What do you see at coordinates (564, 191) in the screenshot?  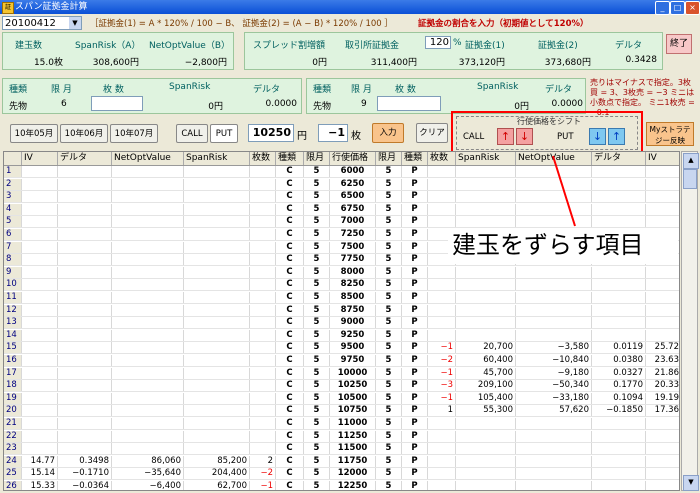 I see `annotation-line` at bounding box center [564, 191].